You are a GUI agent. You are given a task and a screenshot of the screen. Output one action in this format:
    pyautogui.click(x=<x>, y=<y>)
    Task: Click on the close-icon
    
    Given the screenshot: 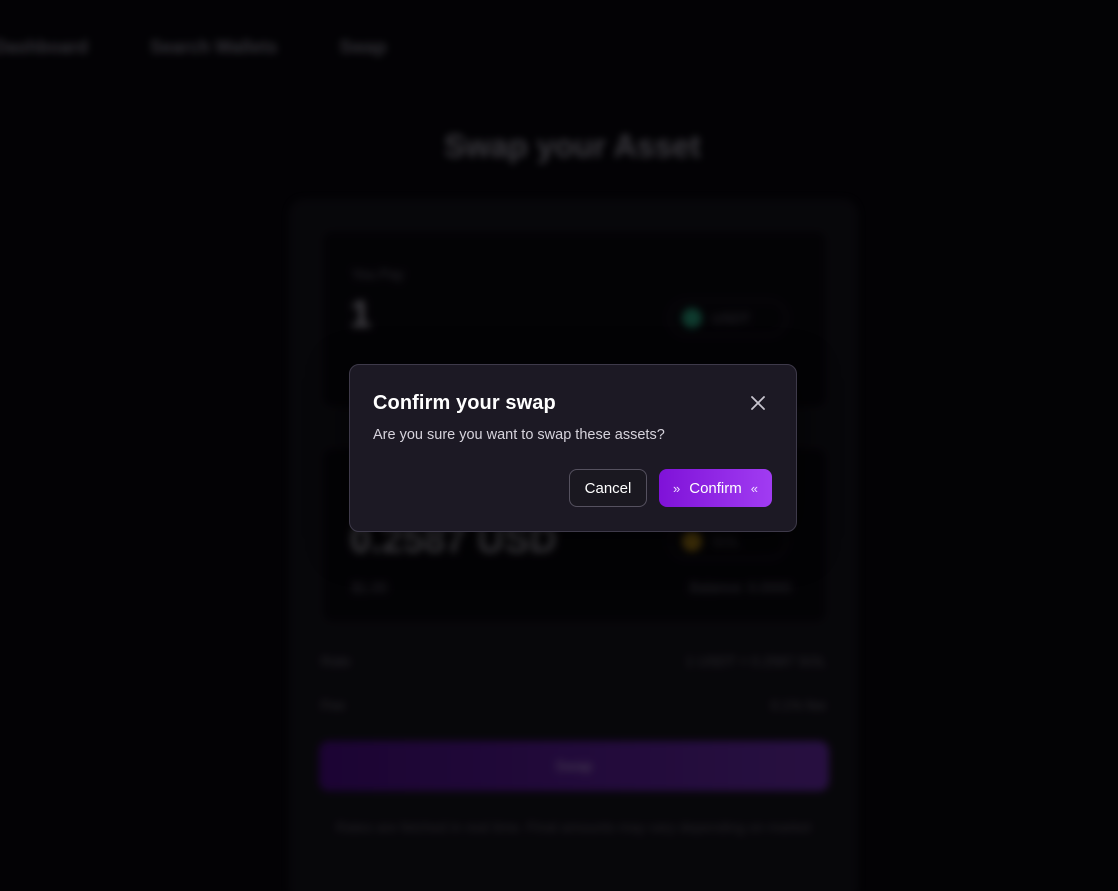 What is the action you would take?
    pyautogui.click(x=758, y=403)
    